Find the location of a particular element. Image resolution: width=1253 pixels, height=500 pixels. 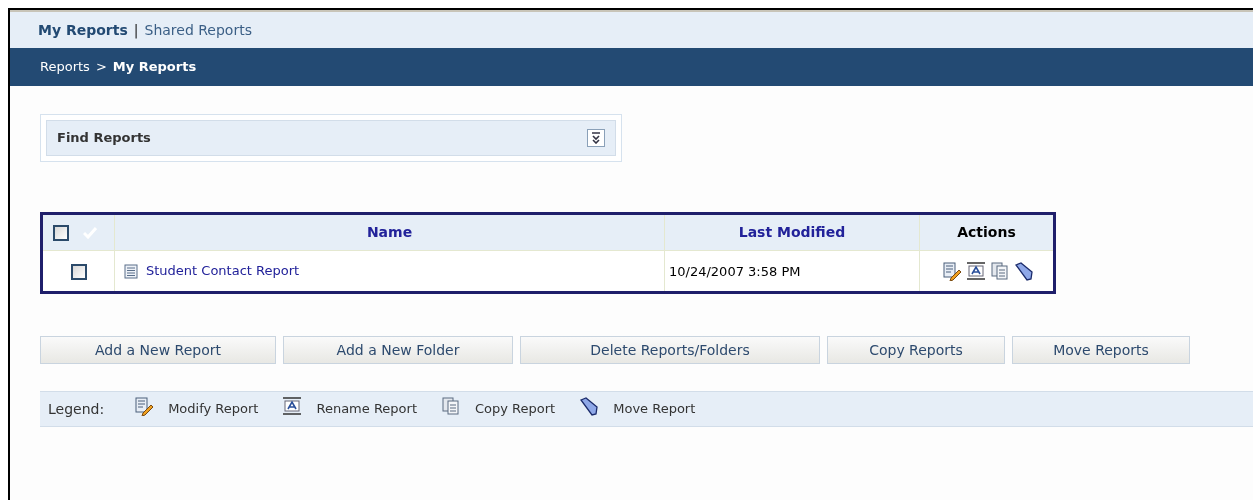

legend-text: Rename Report is located at coordinates (366, 409).